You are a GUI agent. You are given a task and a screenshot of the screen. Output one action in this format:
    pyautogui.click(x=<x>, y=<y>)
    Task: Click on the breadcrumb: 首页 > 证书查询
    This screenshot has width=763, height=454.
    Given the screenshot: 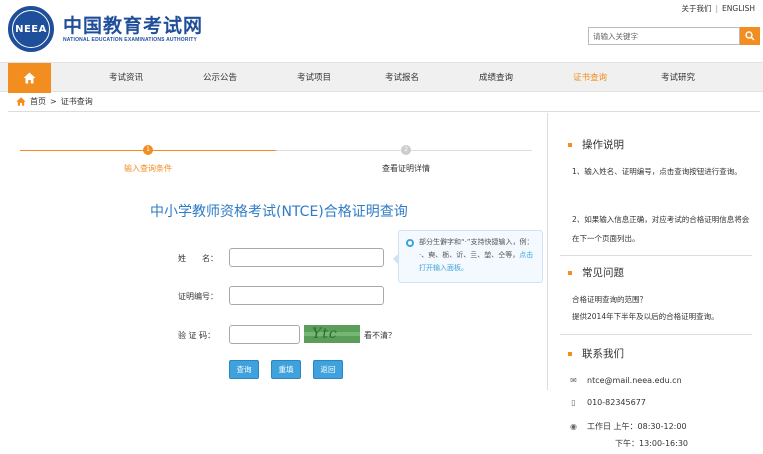 What is the action you would take?
    pyautogui.click(x=54, y=101)
    